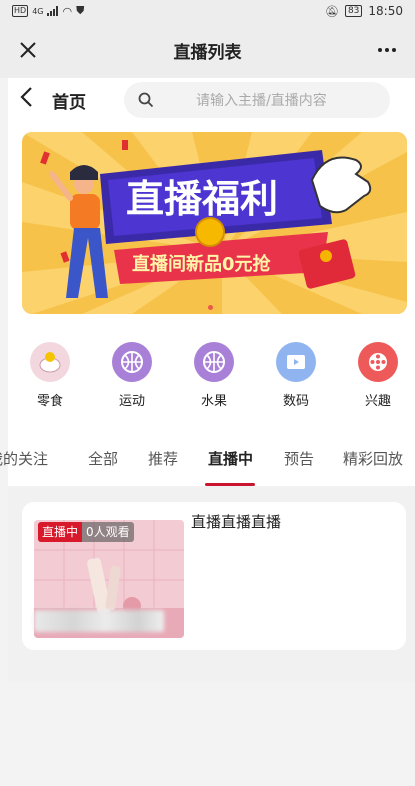 The image size is (415, 786). I want to click on category-label: 零食, so click(49, 401).